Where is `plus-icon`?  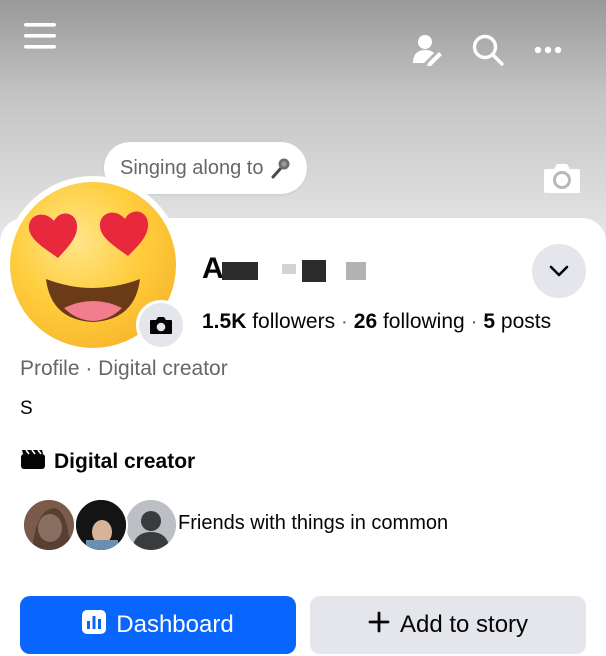
plus-icon is located at coordinates (379, 625).